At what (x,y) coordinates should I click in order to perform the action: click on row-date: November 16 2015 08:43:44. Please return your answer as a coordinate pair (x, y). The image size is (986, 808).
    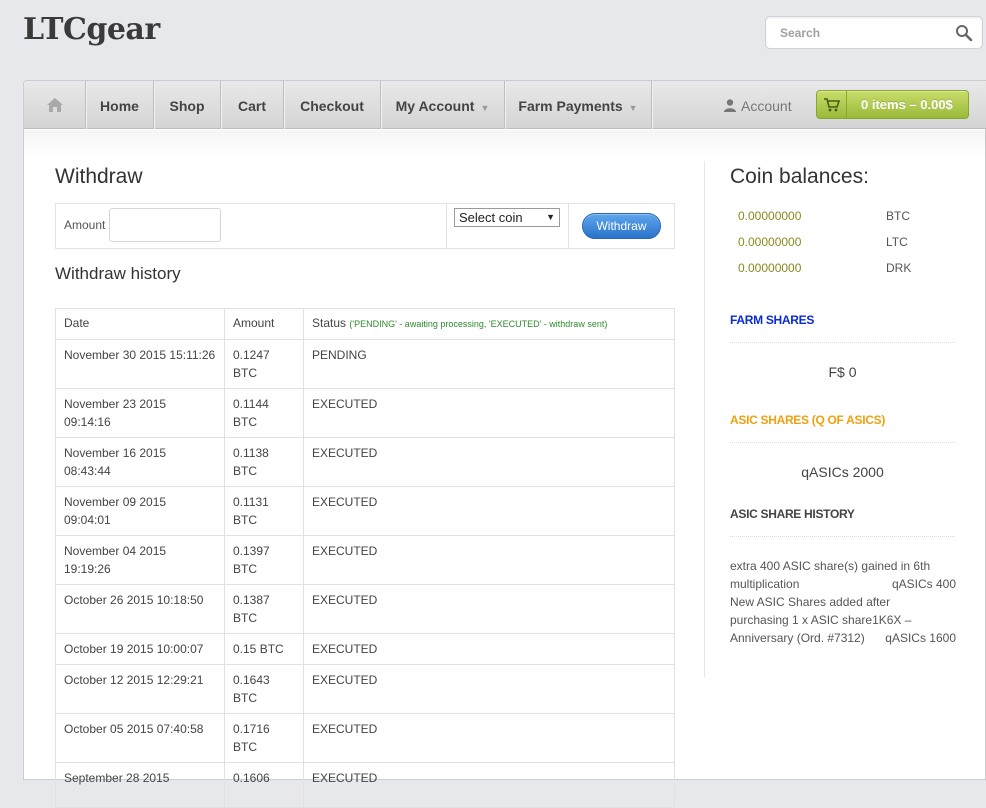
    Looking at the image, I should click on (140, 462).